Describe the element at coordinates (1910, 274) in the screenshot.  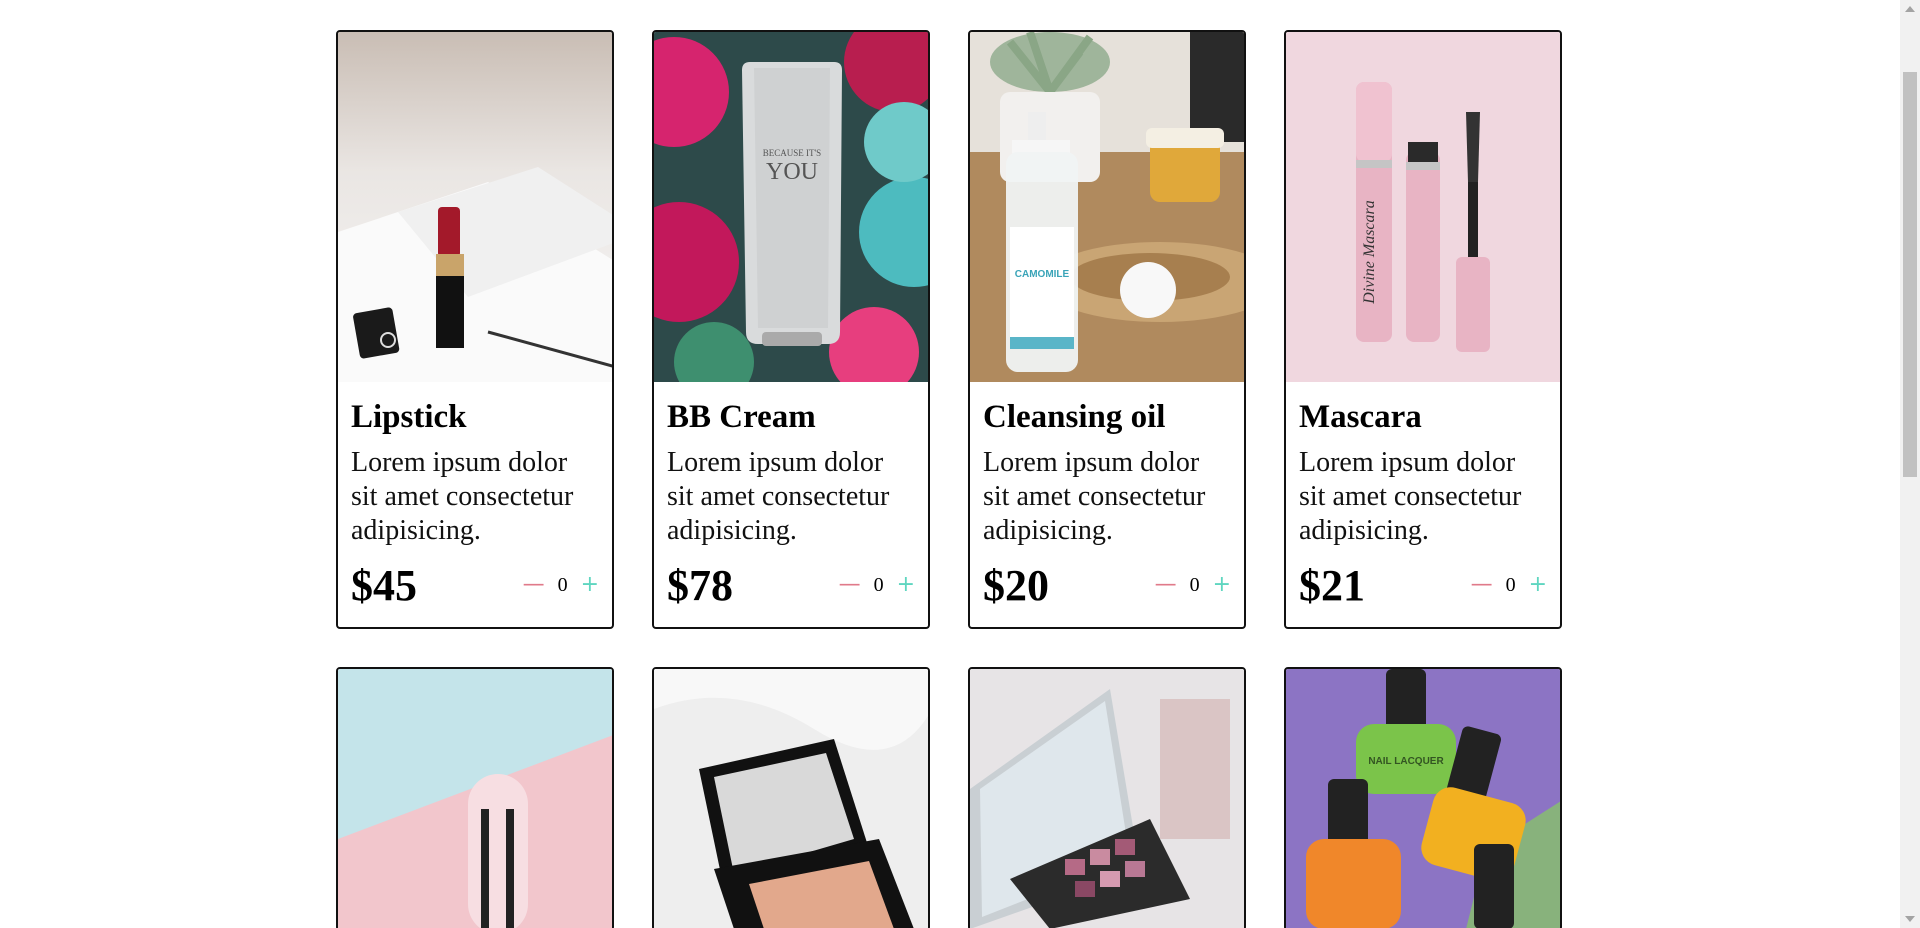
I see `scrollbar-thumb` at that location.